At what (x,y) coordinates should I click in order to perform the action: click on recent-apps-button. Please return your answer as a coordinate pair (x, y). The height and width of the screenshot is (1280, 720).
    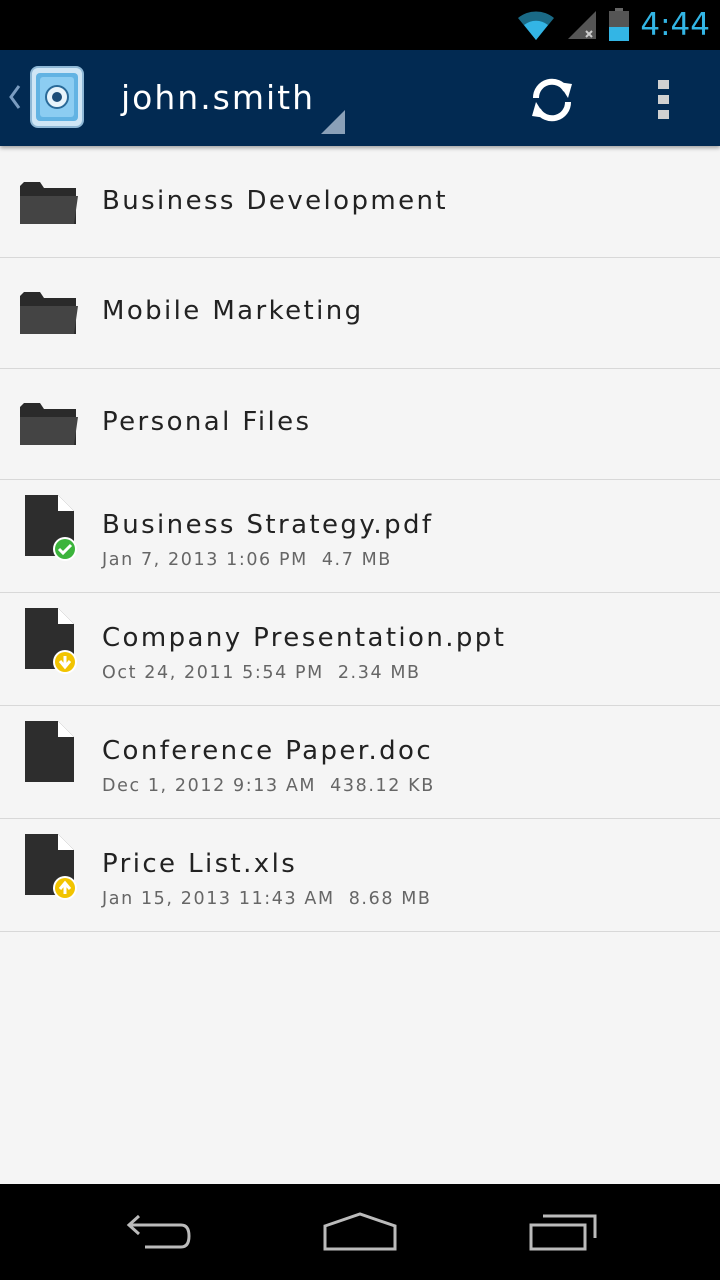
    Looking at the image, I should click on (563, 1232).